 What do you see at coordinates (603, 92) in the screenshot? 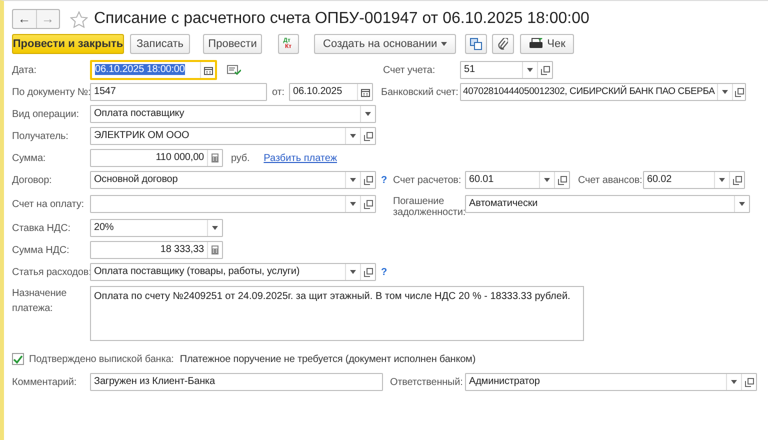
I see `input-field: 40702810444050012302, СИБИРСКИЙ БАНК ПАО СБЕРБА` at bounding box center [603, 92].